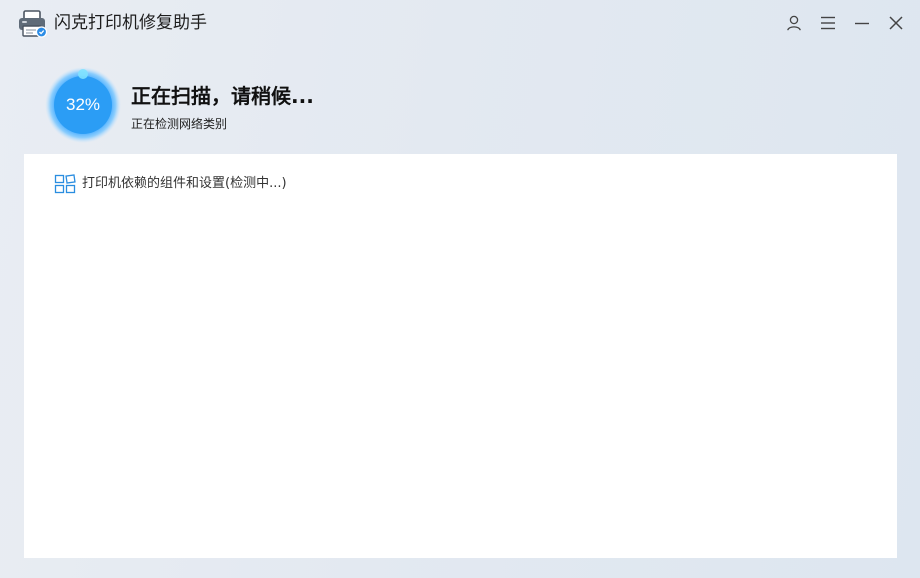  Describe the element at coordinates (179, 124) in the screenshot. I see `scan-status-subtitle: 正在检测网络类别` at that location.